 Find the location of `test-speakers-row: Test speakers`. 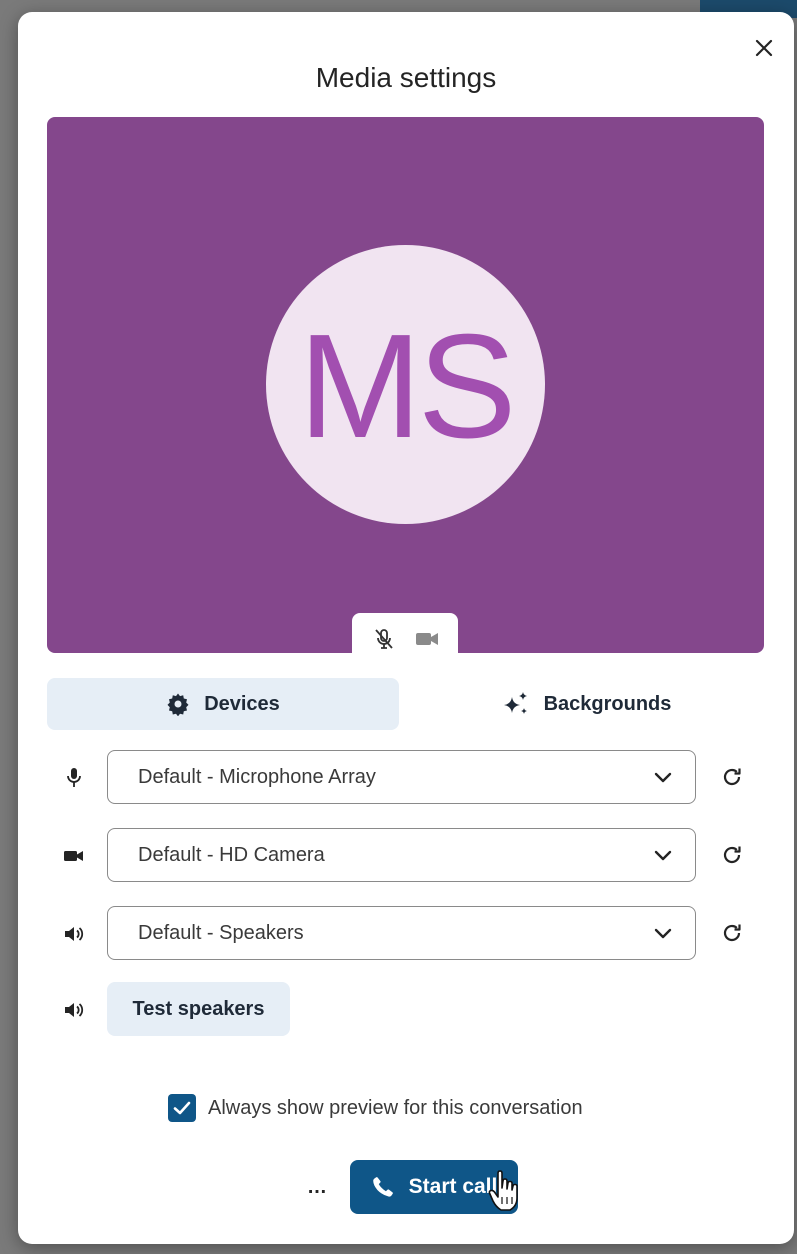

test-speakers-row: Test speakers is located at coordinates (405, 1009).